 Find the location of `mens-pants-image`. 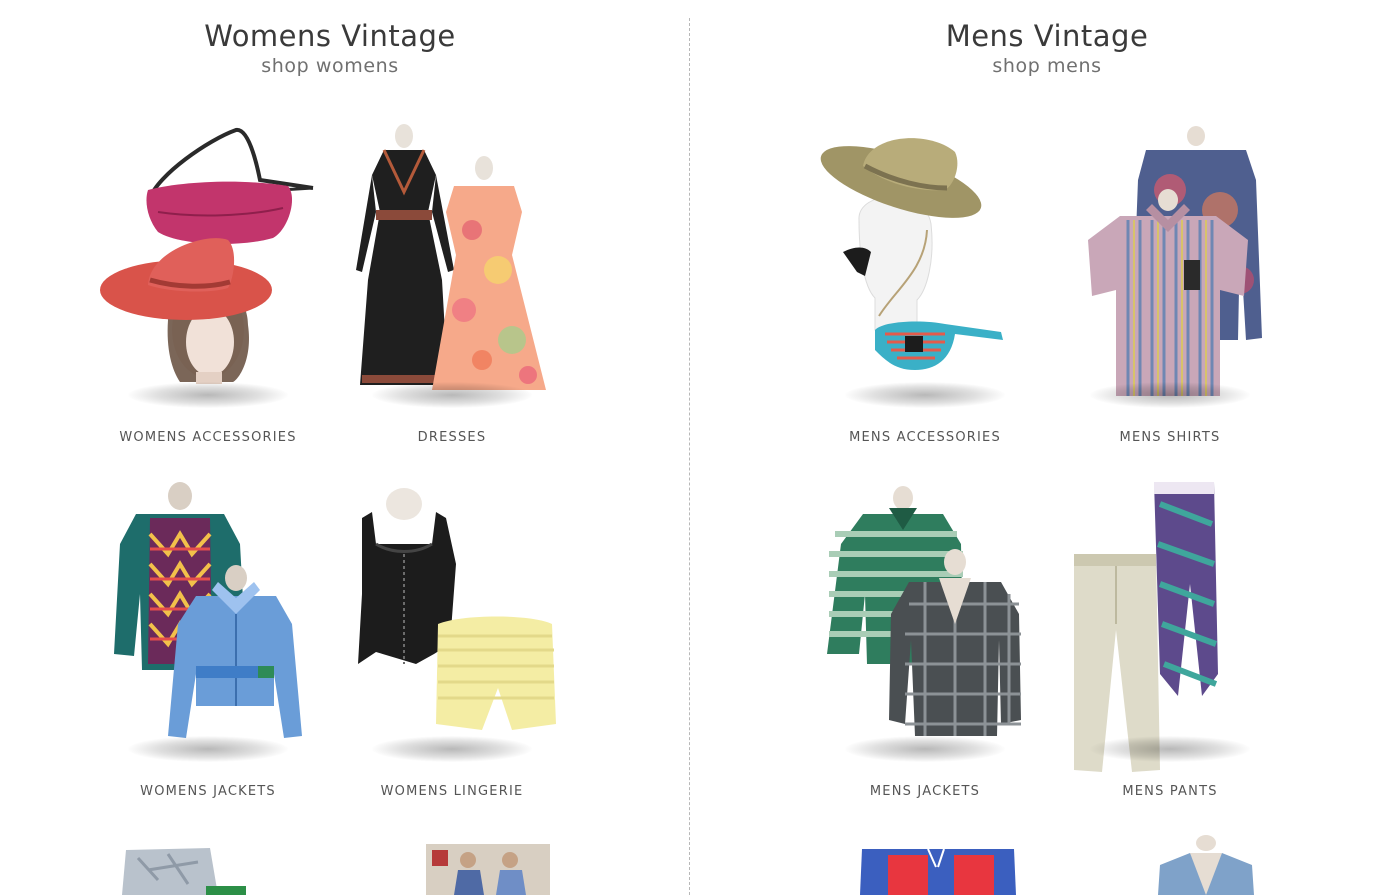

mens-pants-image is located at coordinates (1146, 627).